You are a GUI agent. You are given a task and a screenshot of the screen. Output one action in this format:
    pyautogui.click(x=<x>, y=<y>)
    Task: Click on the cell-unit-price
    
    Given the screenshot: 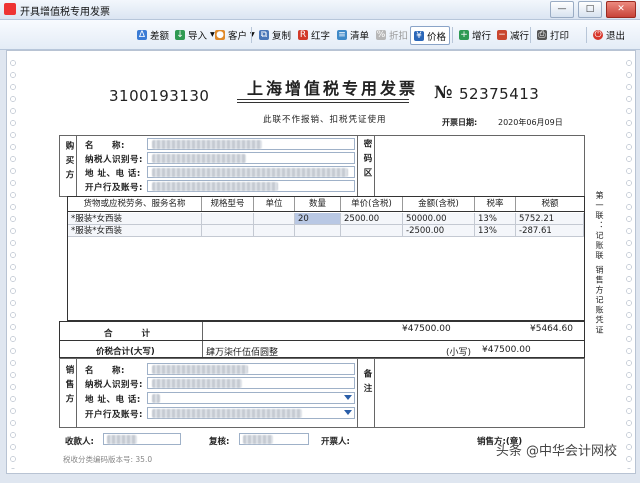 What is the action you would take?
    pyautogui.click(x=372, y=231)
    